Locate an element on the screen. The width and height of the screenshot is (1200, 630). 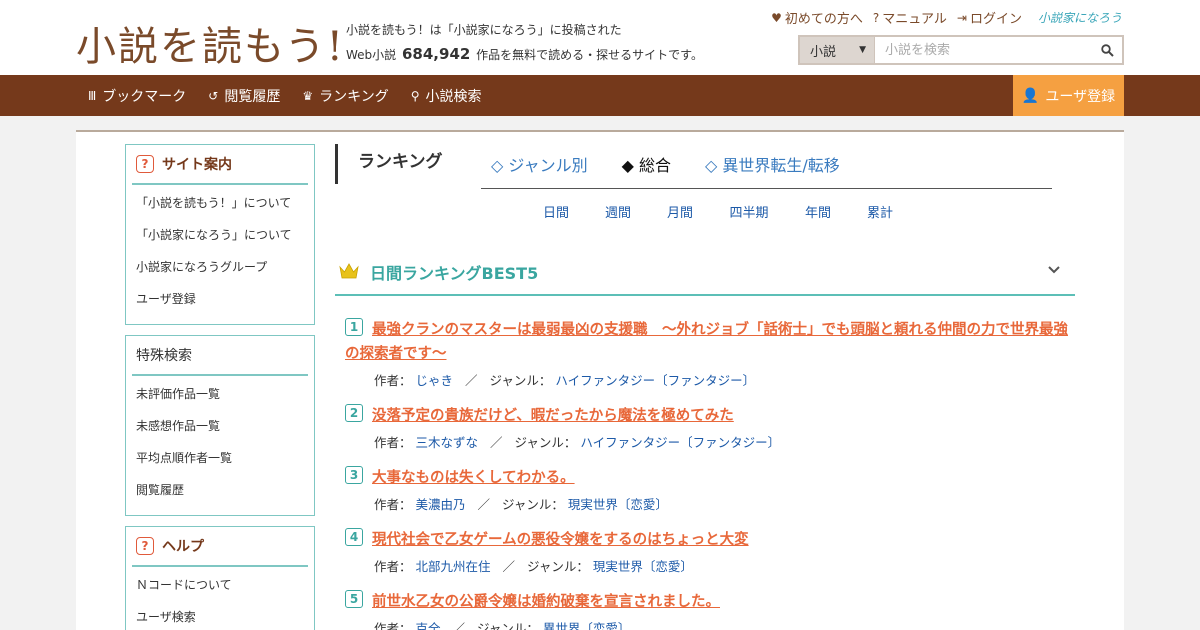
sidebar-link-ncode: Ｎコードについて is located at coordinates (220, 585).